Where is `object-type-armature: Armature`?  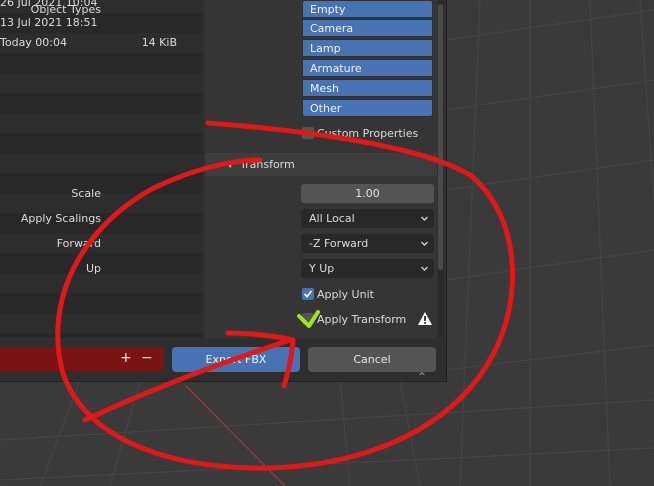 object-type-armature: Armature is located at coordinates (367, 68).